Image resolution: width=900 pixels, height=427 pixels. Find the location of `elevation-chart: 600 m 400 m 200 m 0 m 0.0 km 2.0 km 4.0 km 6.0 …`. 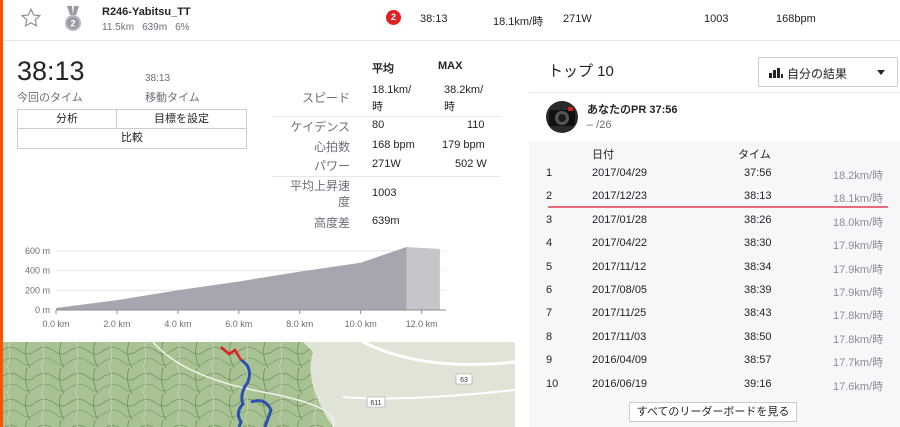

elevation-chart: 600 m 400 m 200 m 0 m 0.0 km 2.0 km 4.0 km 6.0 … is located at coordinates (228, 287).